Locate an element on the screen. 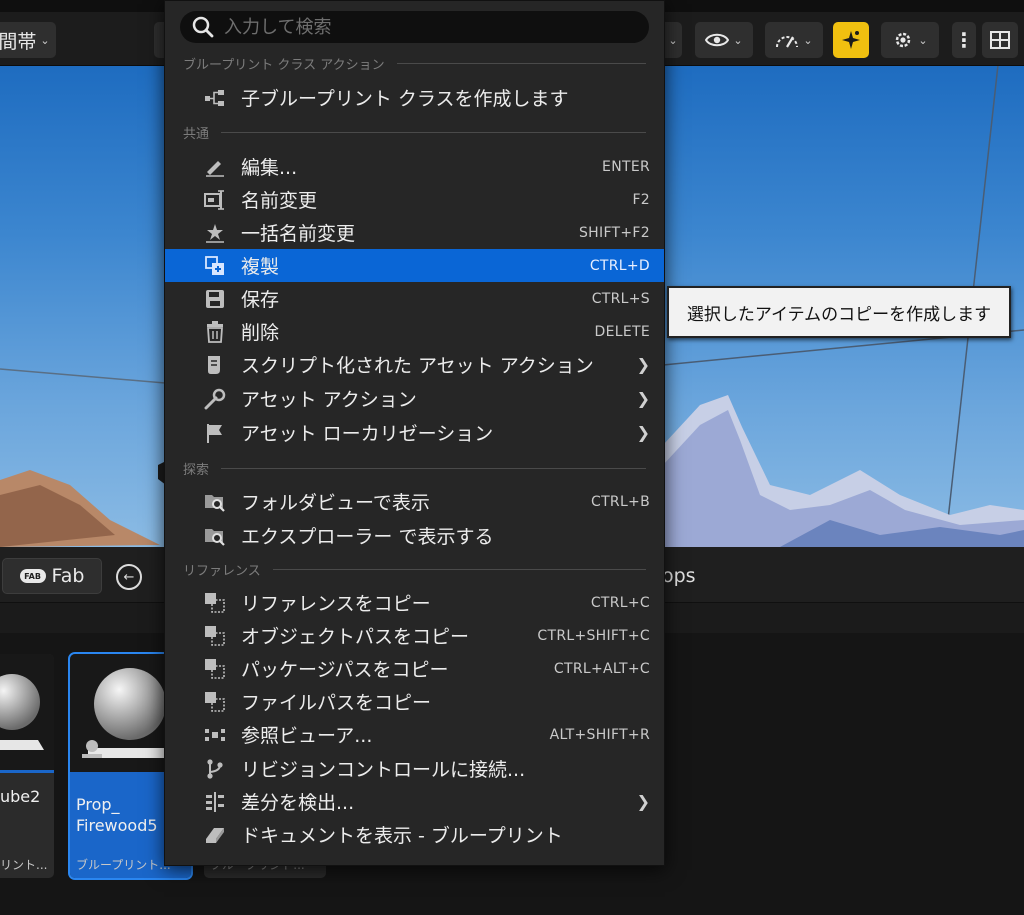 This screenshot has width=1024, height=915. menu-item-scripted-actions: スクリプト化された アセット アクション ❯ is located at coordinates (414, 364).